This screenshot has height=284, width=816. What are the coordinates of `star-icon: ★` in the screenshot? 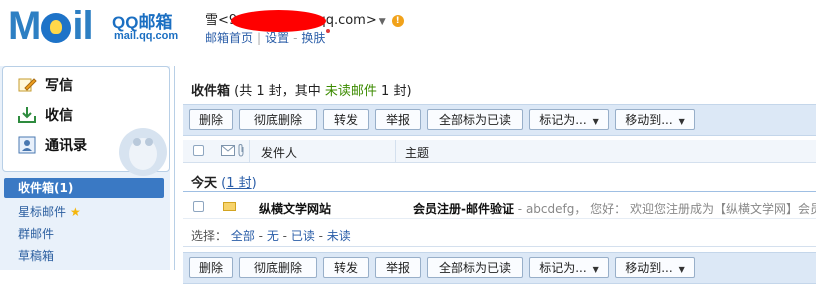 It's located at (75, 212).